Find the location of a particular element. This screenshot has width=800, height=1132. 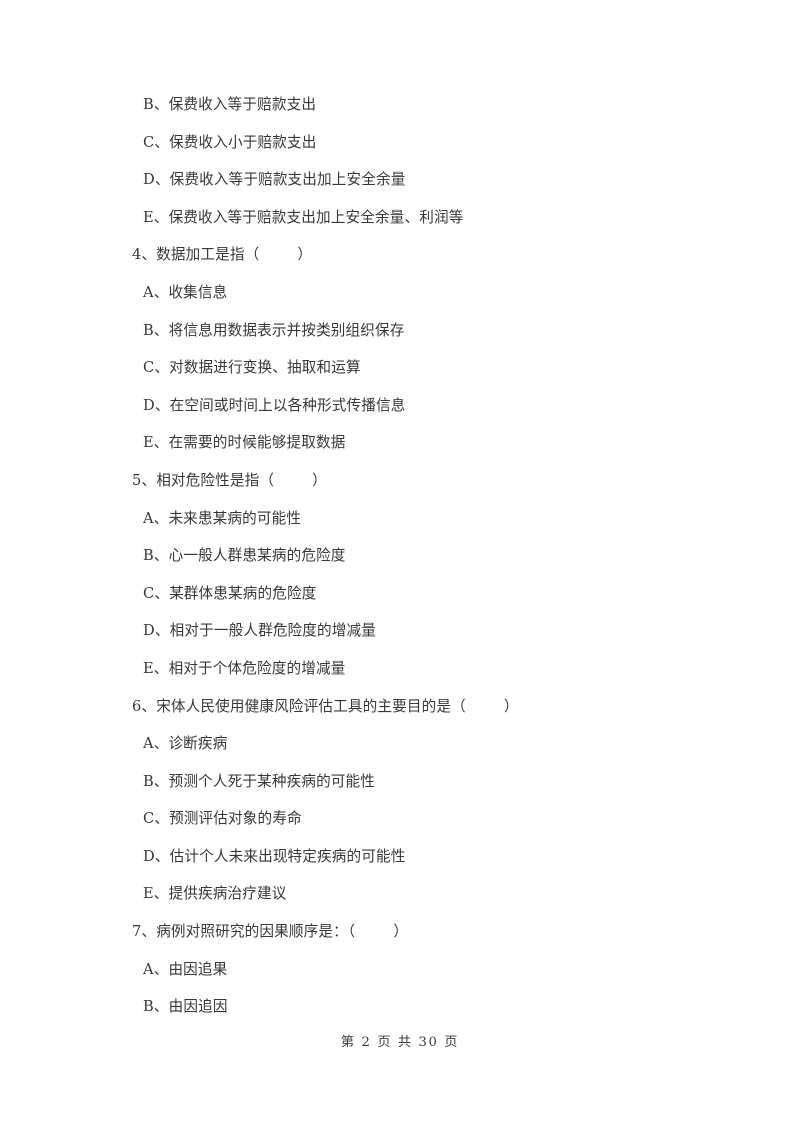

footer-current-page: 2 is located at coordinates (366, 1042).